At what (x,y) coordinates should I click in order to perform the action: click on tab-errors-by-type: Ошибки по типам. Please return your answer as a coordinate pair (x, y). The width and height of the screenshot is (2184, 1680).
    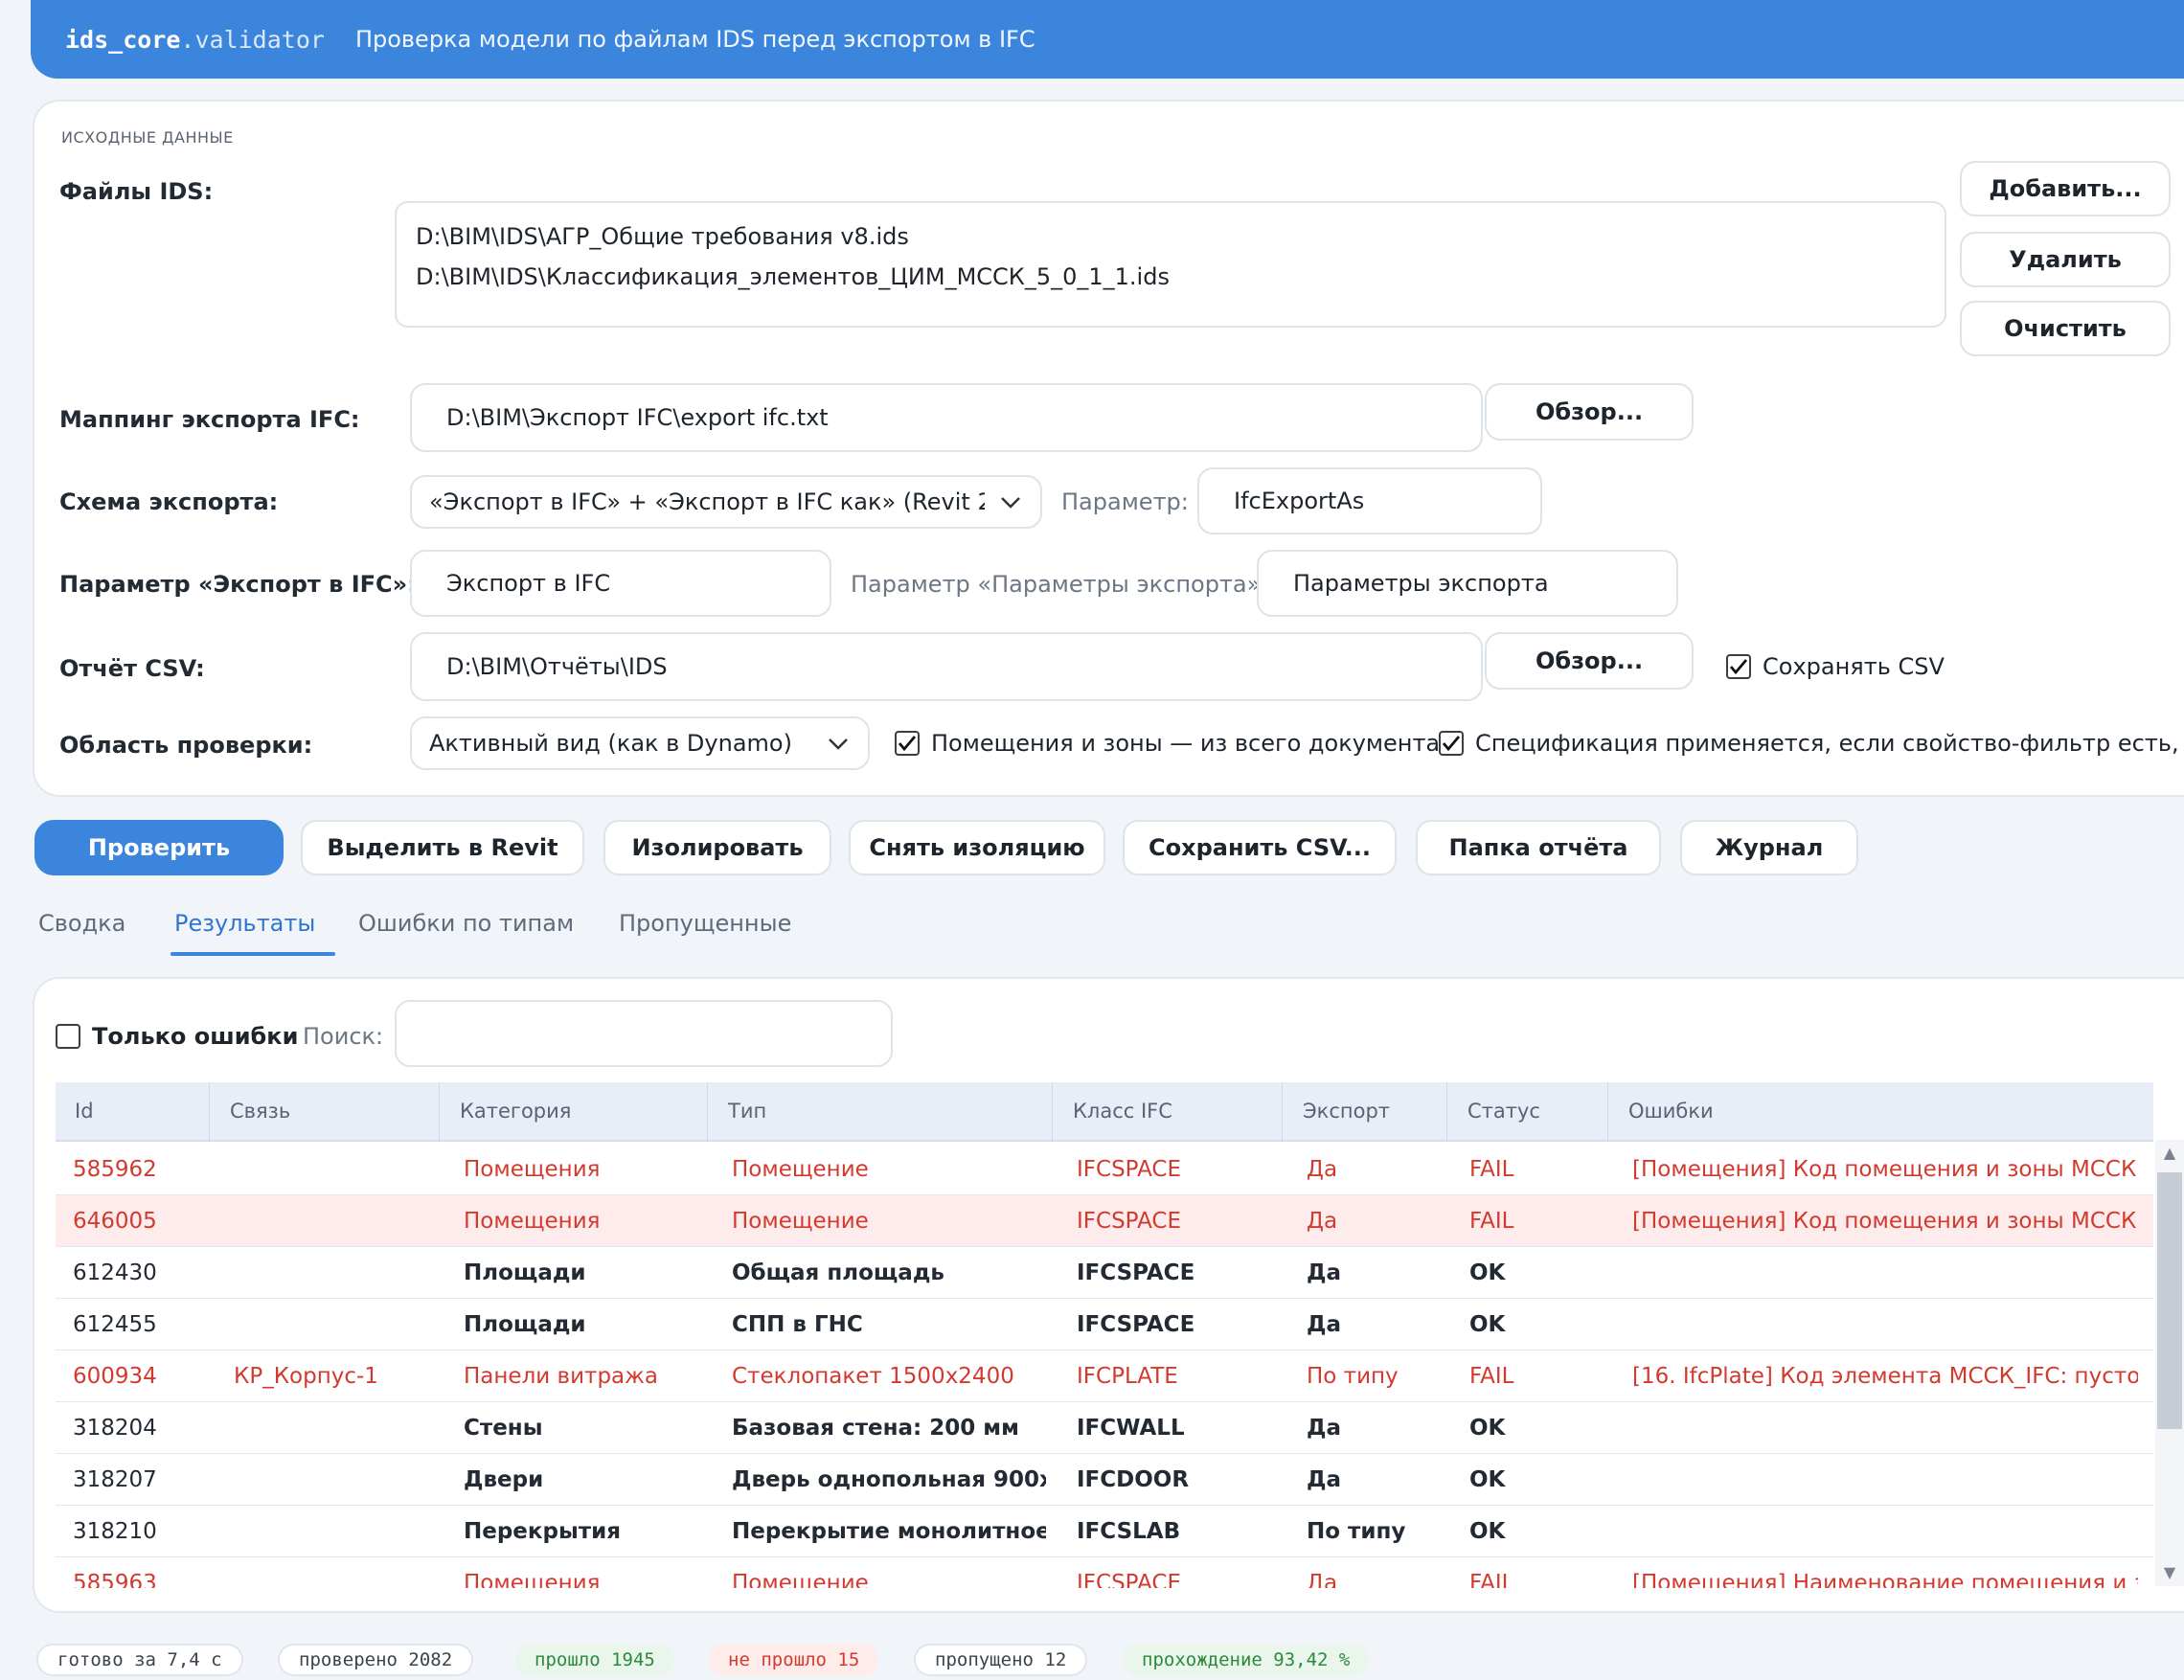
    Looking at the image, I should click on (466, 923).